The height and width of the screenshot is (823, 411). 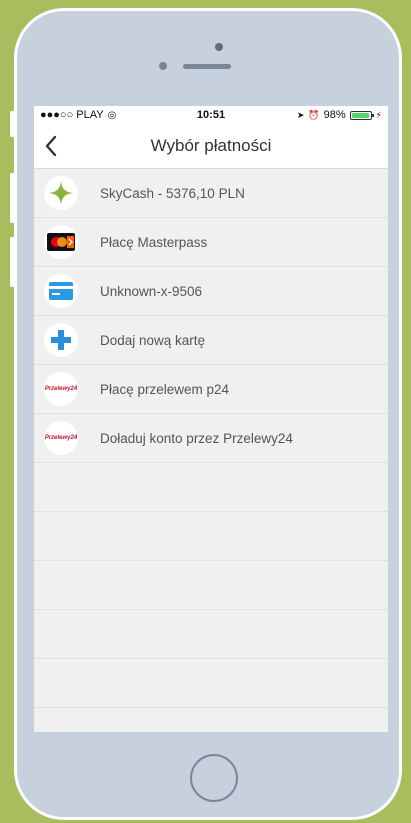 What do you see at coordinates (72, 115) in the screenshot?
I see `carrier-label: ●●●○○ PLAY` at bounding box center [72, 115].